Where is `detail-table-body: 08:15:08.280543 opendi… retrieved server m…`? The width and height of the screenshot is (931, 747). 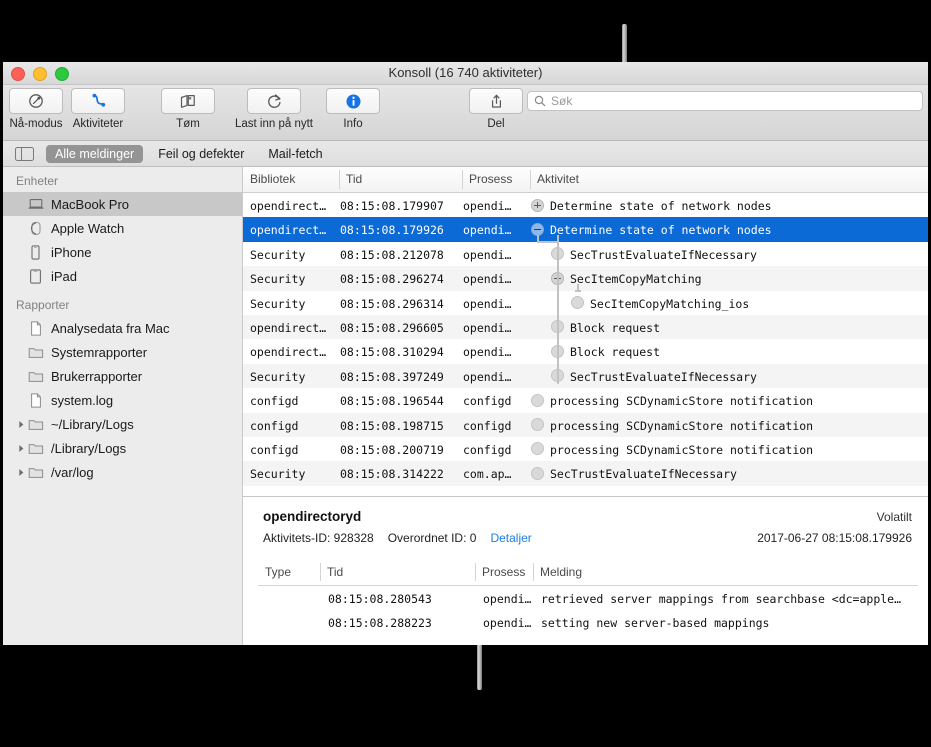
detail-table-body: 08:15:08.280543 opendi… retrieved server m… is located at coordinates (588, 611).